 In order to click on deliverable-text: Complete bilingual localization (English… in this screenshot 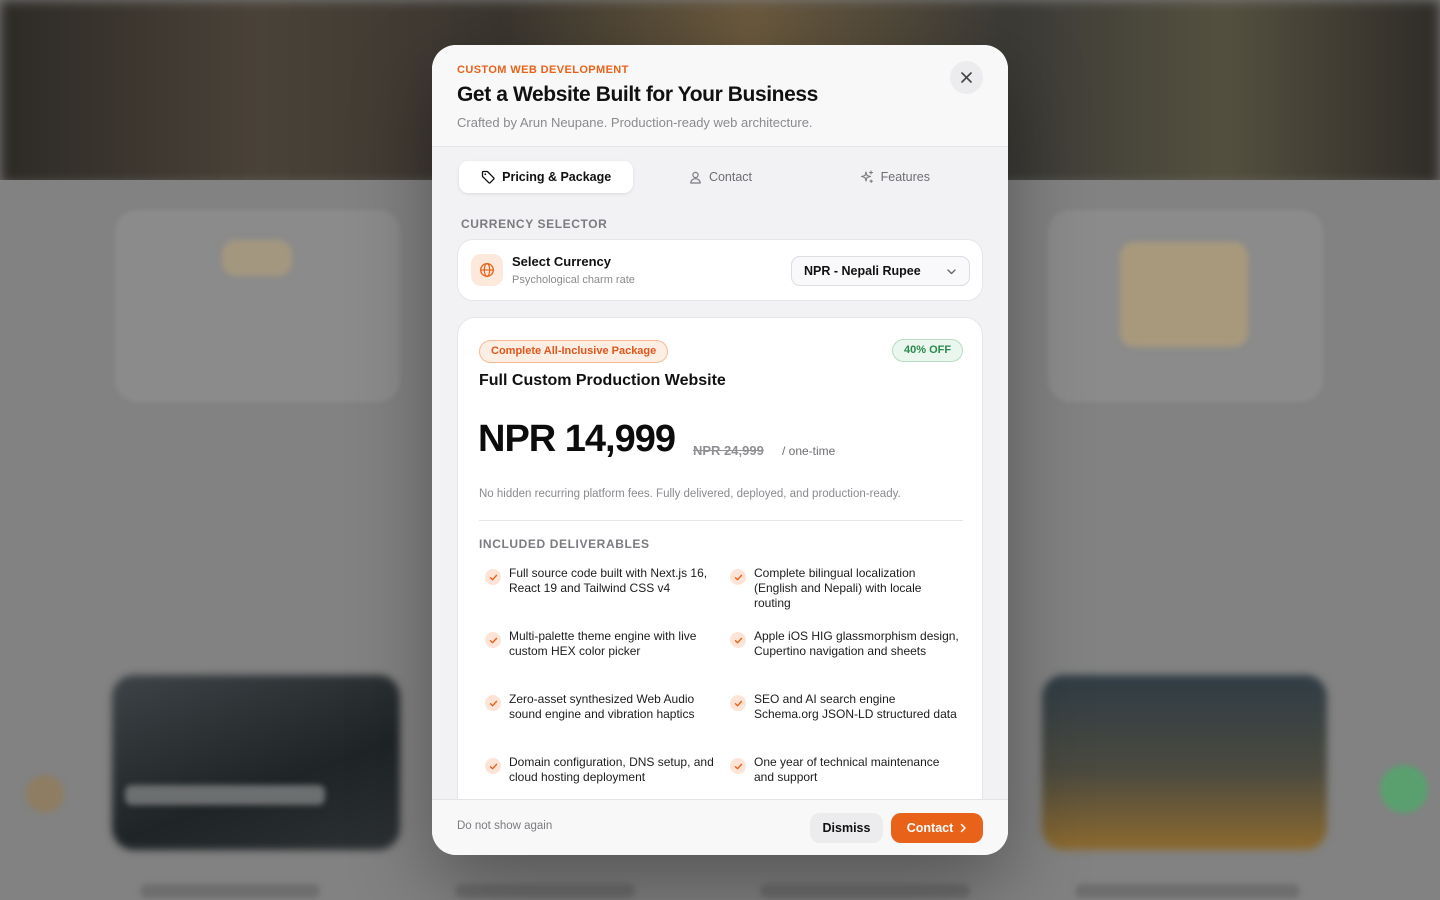, I will do `click(838, 588)`.